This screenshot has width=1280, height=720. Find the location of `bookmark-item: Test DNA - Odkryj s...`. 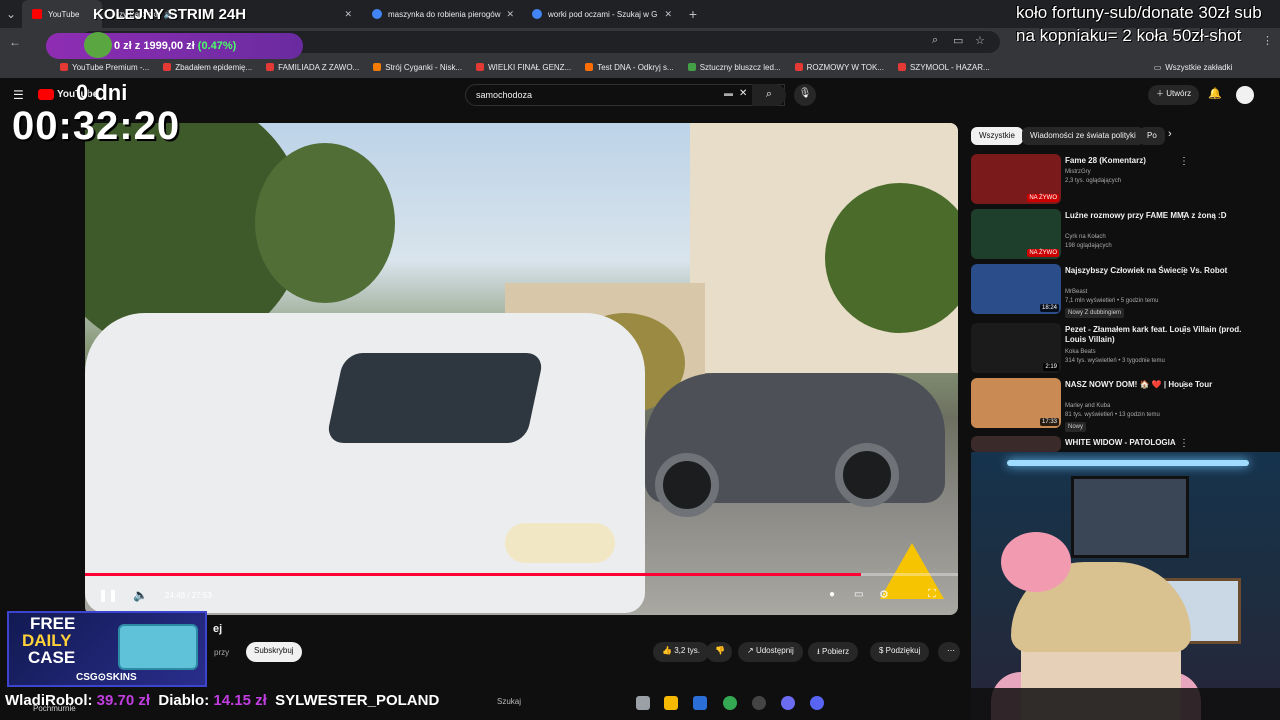

bookmark-item: Test DNA - Odkryj s... is located at coordinates (629, 67).